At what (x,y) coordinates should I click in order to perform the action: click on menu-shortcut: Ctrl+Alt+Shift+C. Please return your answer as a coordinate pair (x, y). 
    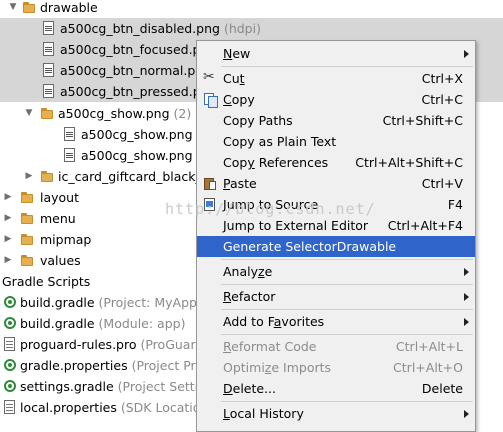
    Looking at the image, I should click on (409, 162).